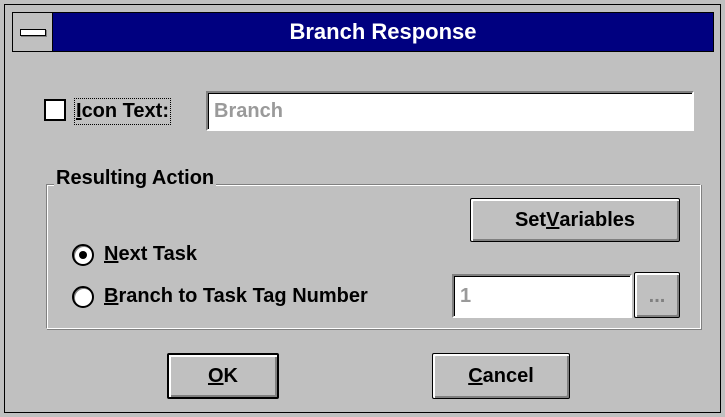 The height and width of the screenshot is (417, 725). I want to click on tag-number-input: 1, so click(542, 296).